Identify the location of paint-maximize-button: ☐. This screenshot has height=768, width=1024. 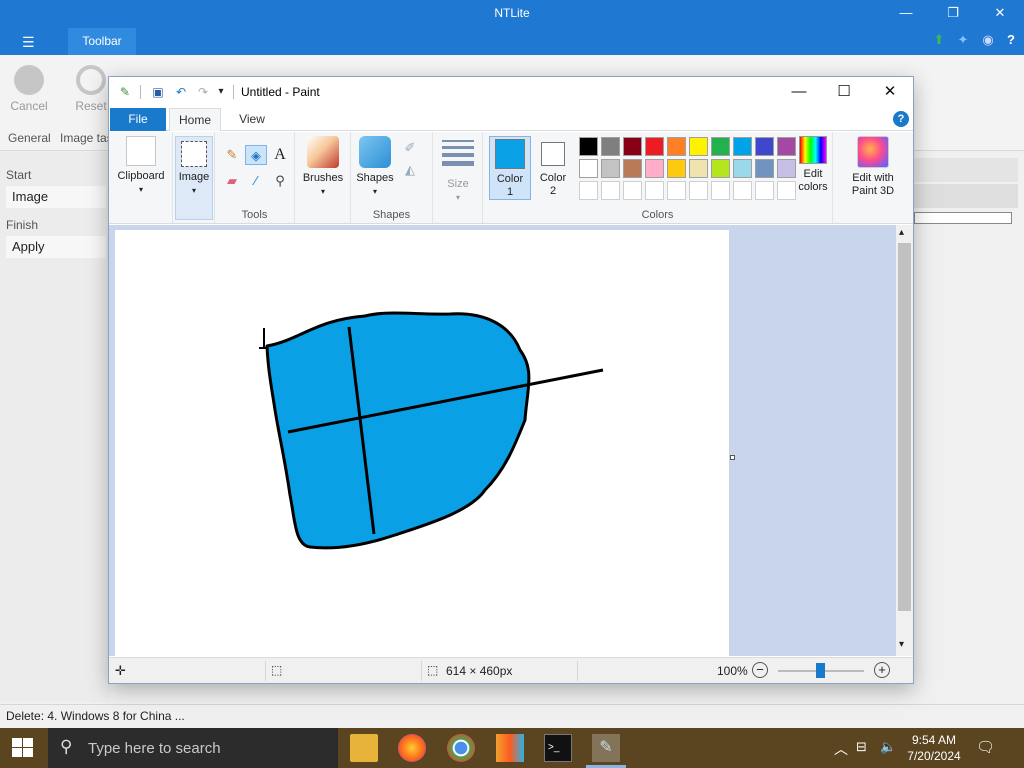
(844, 92).